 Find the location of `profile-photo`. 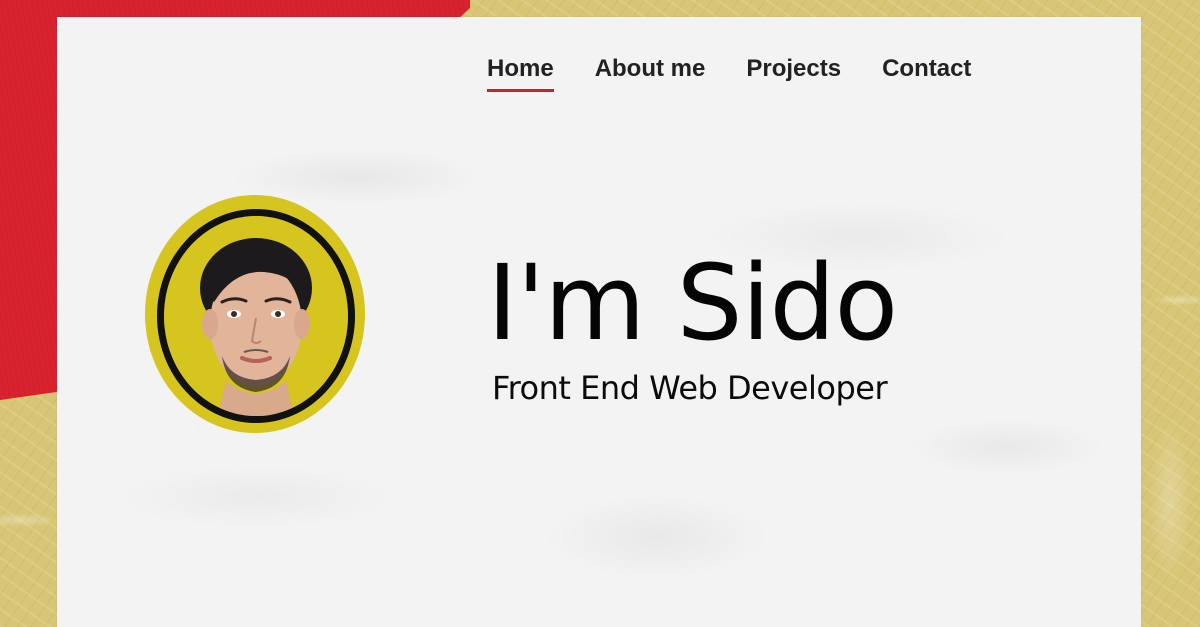

profile-photo is located at coordinates (256, 316).